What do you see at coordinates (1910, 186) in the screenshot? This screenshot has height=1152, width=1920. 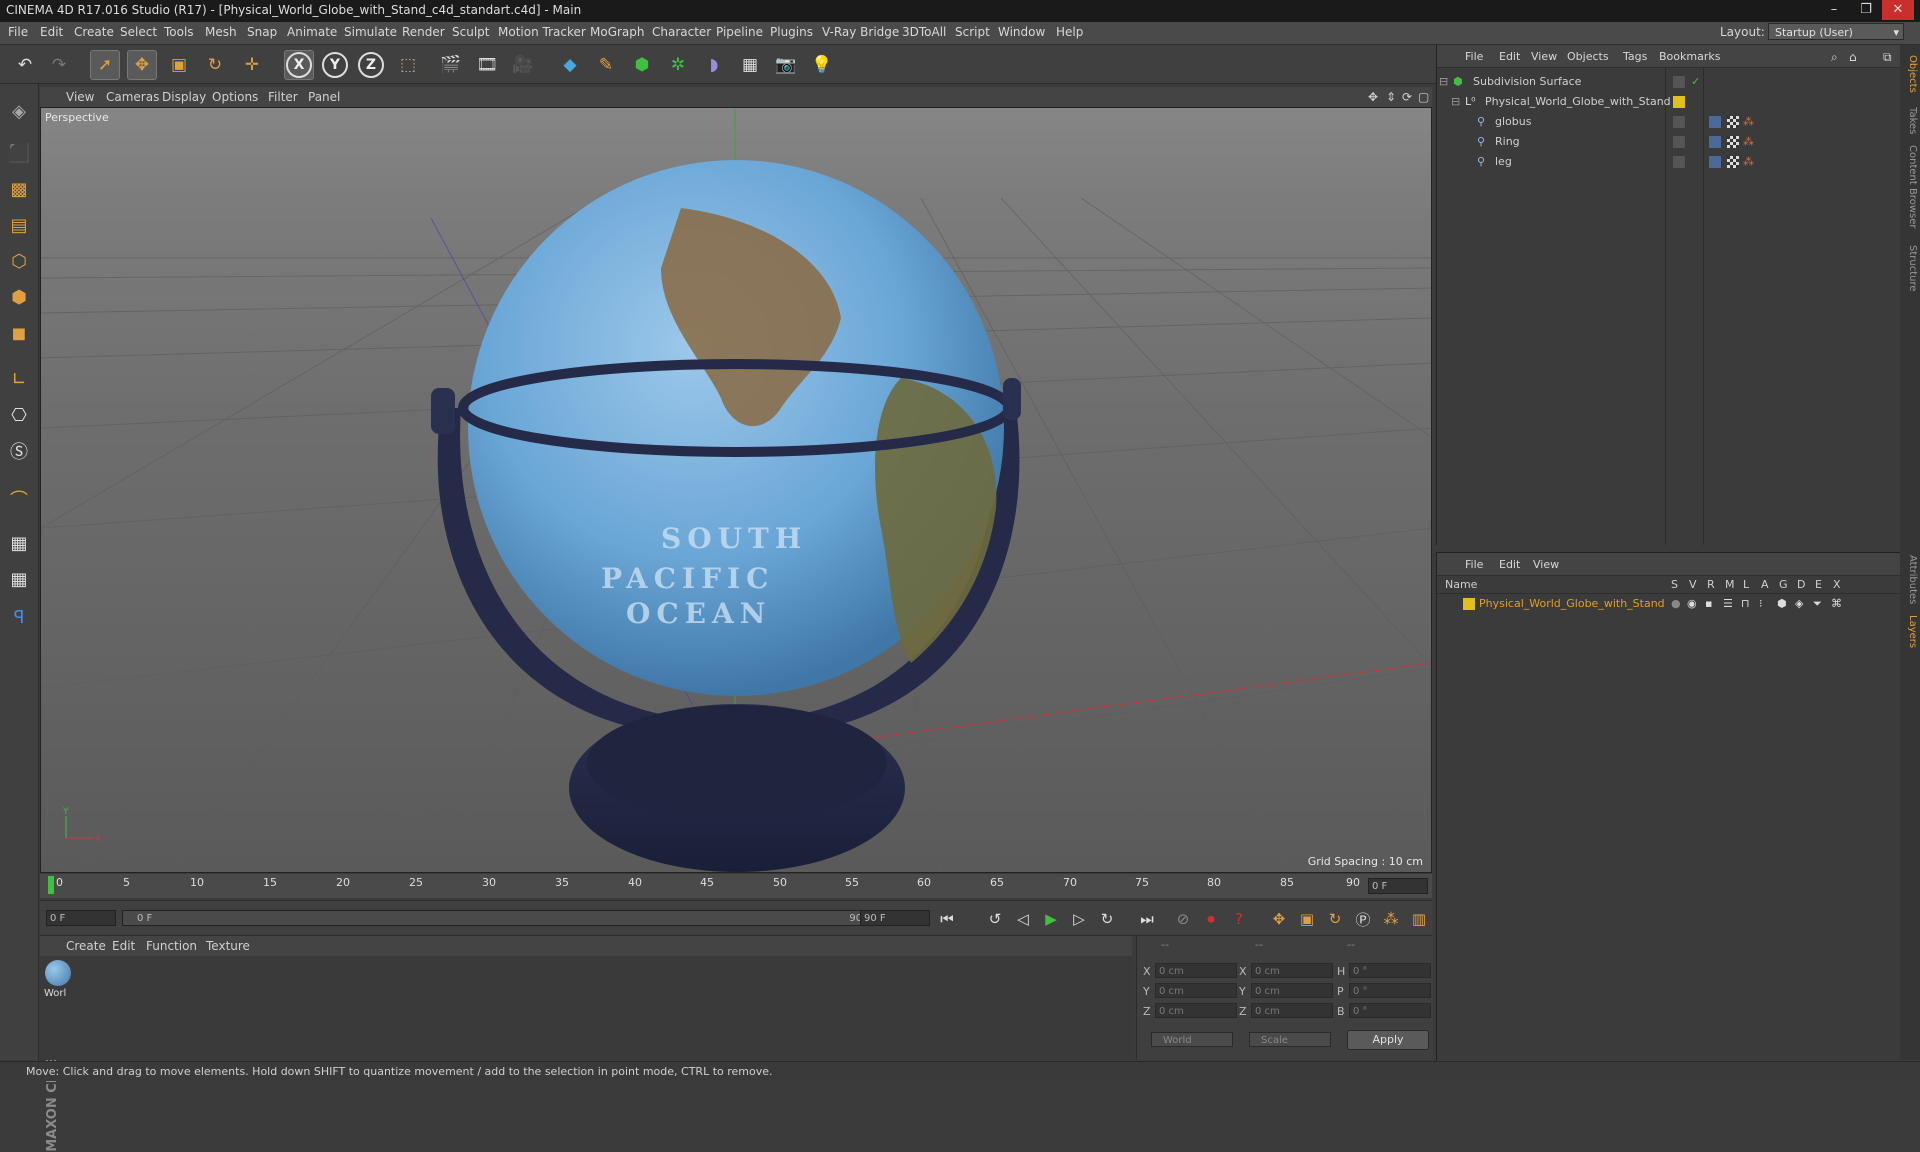 I see `tab-content-browser: Content Browser` at bounding box center [1910, 186].